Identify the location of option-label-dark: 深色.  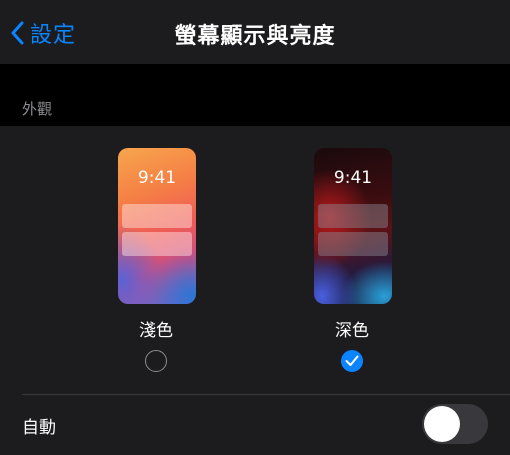
(352, 331).